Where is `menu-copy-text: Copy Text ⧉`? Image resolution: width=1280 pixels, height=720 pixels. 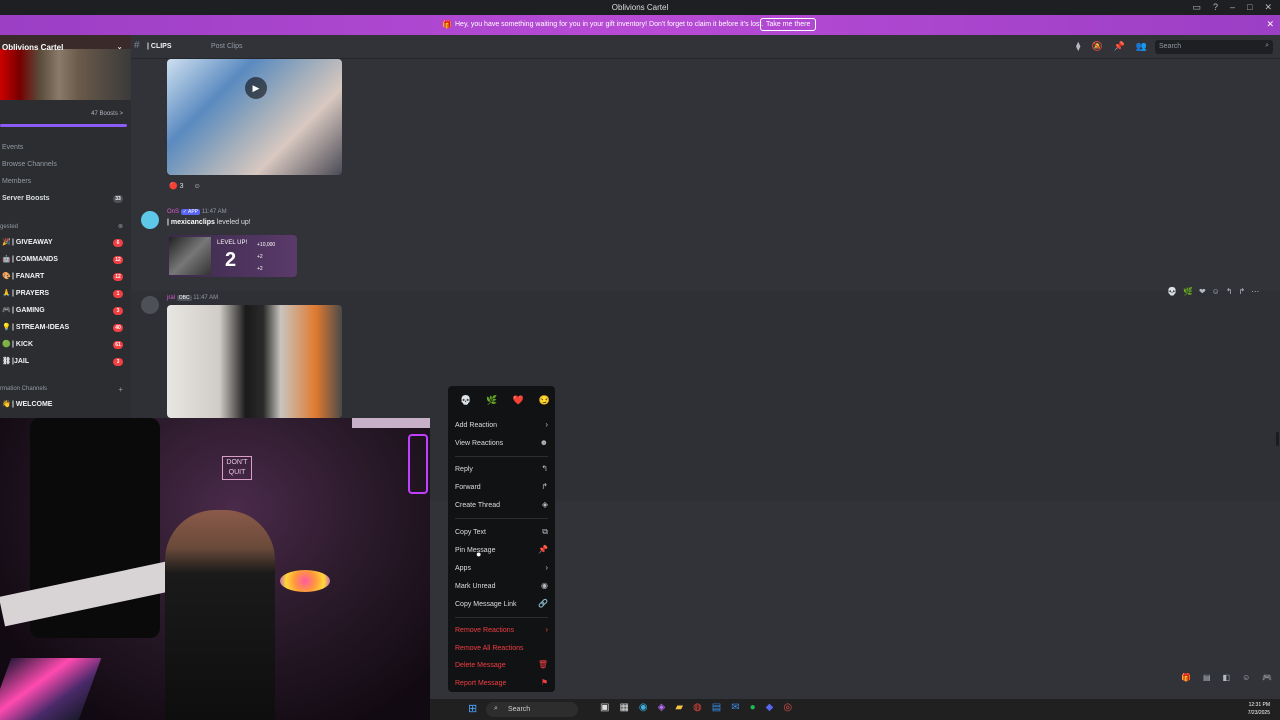
menu-copy-text: Copy Text ⧉ is located at coordinates (501, 533).